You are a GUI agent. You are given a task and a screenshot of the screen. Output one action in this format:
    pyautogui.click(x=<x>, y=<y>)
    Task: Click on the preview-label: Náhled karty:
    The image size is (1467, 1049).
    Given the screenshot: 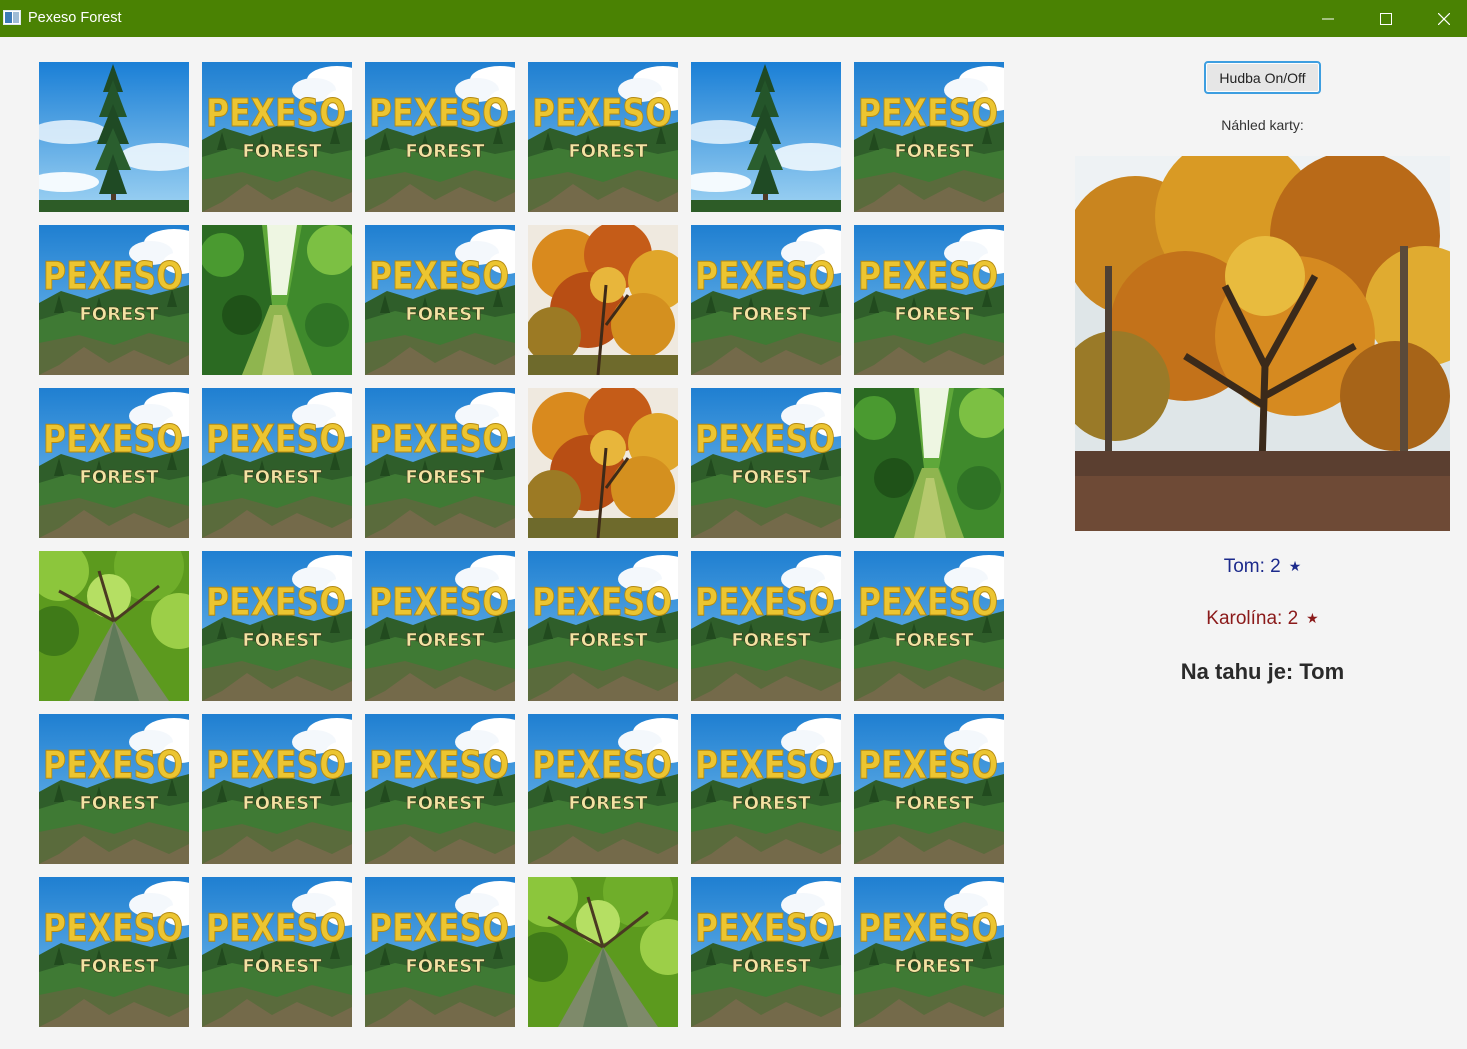 What is the action you would take?
    pyautogui.click(x=1262, y=125)
    